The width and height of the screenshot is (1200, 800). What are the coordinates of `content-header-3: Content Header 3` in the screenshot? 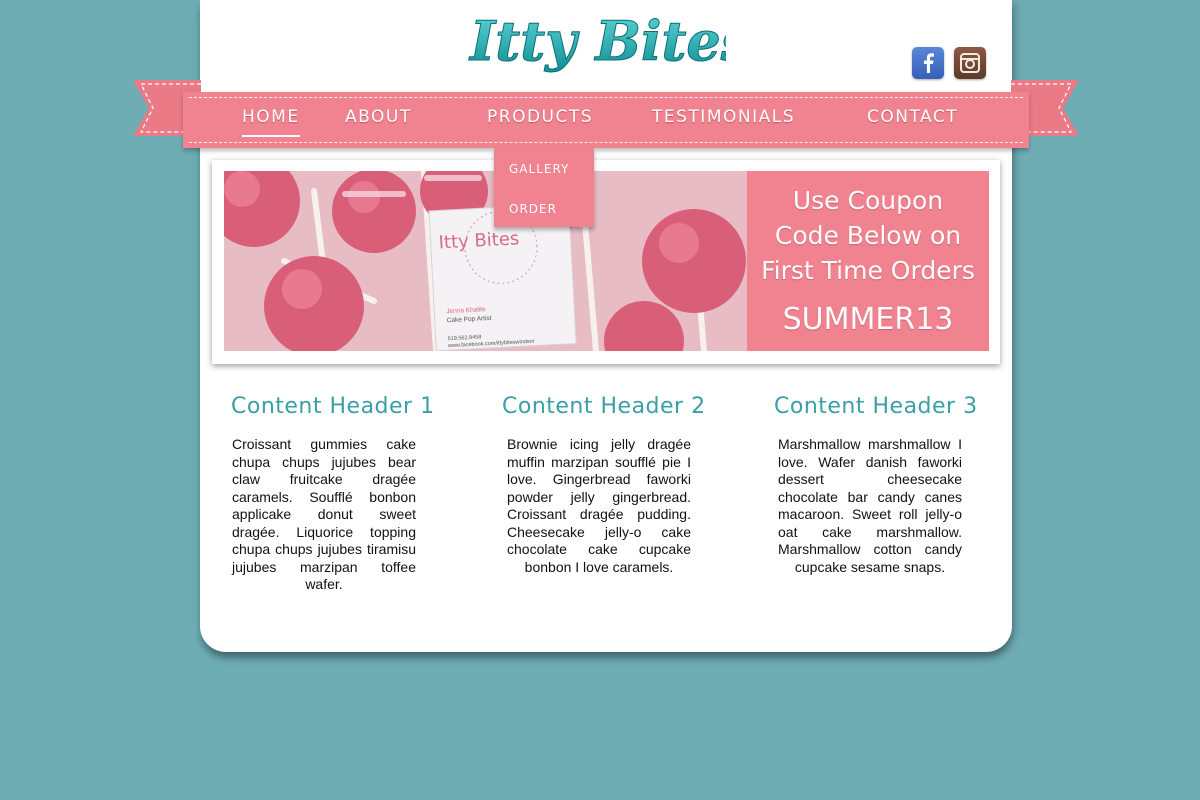 It's located at (876, 406).